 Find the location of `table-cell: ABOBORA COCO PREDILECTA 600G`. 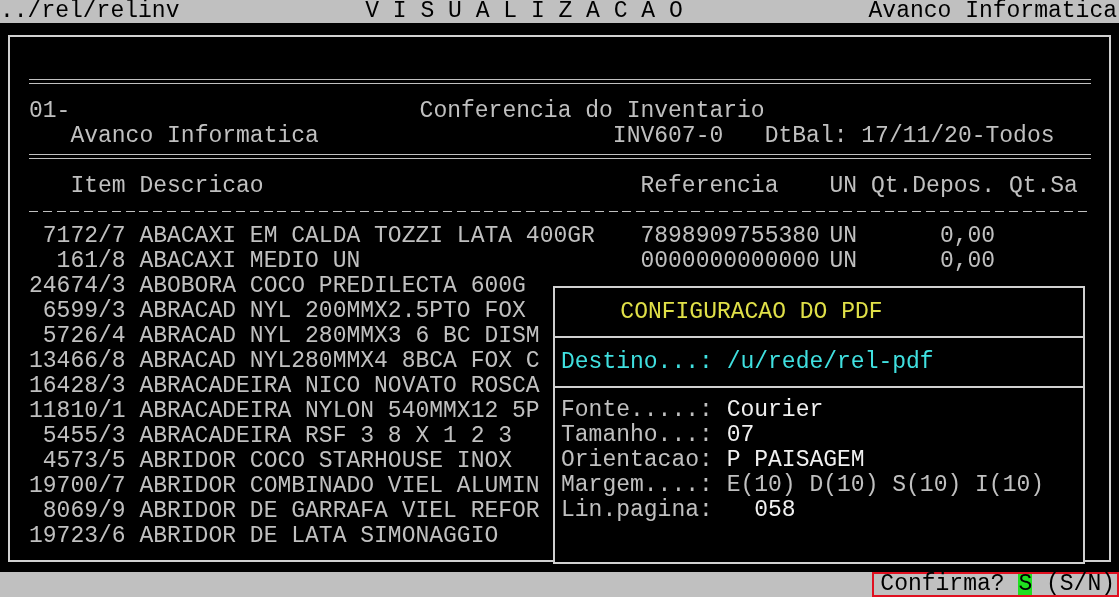

table-cell: ABOBORA COCO PREDILECTA 600G is located at coordinates (332, 286).